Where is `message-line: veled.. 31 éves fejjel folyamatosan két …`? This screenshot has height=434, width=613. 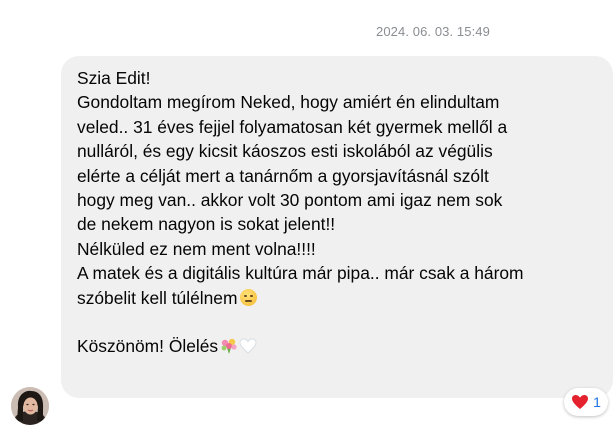 message-line: veled.. 31 éves fejjel folyamatosan két … is located at coordinates (292, 126).